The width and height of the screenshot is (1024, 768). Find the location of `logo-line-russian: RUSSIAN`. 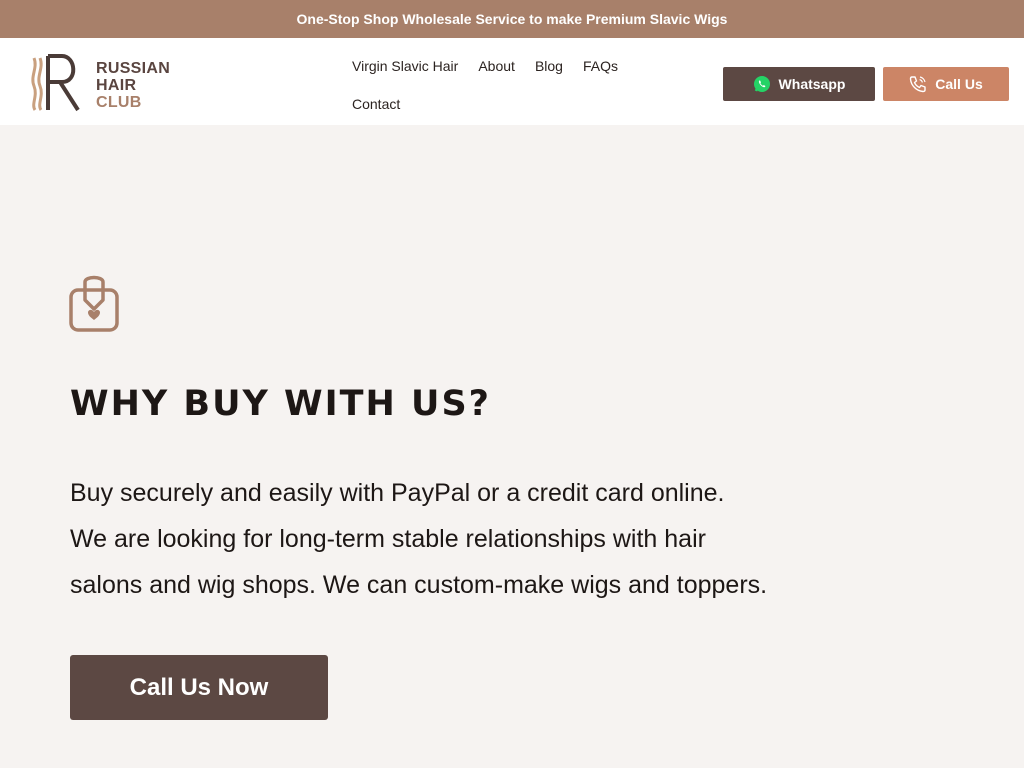

logo-line-russian: RUSSIAN is located at coordinates (133, 68).